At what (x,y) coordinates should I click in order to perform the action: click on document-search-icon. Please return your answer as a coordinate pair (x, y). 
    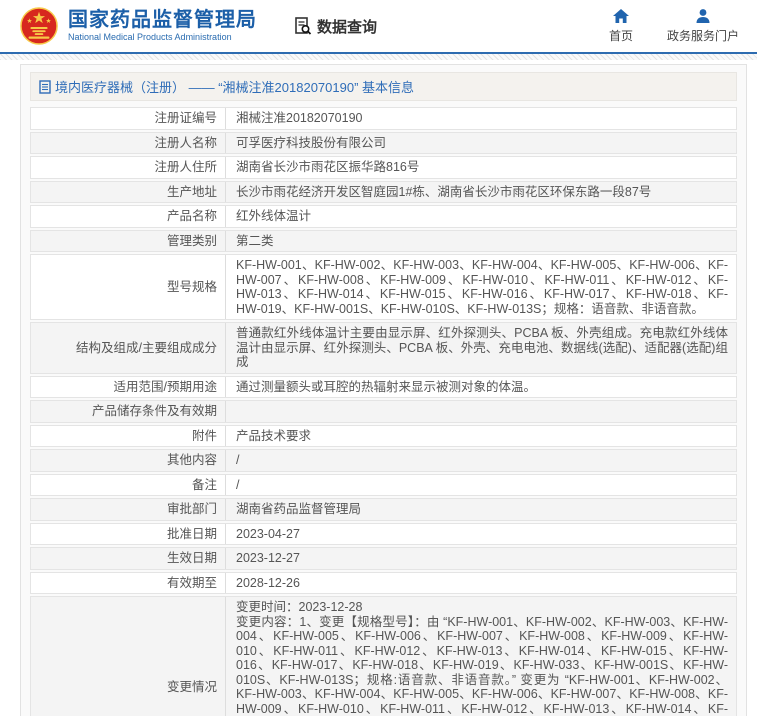
    Looking at the image, I should click on (303, 26).